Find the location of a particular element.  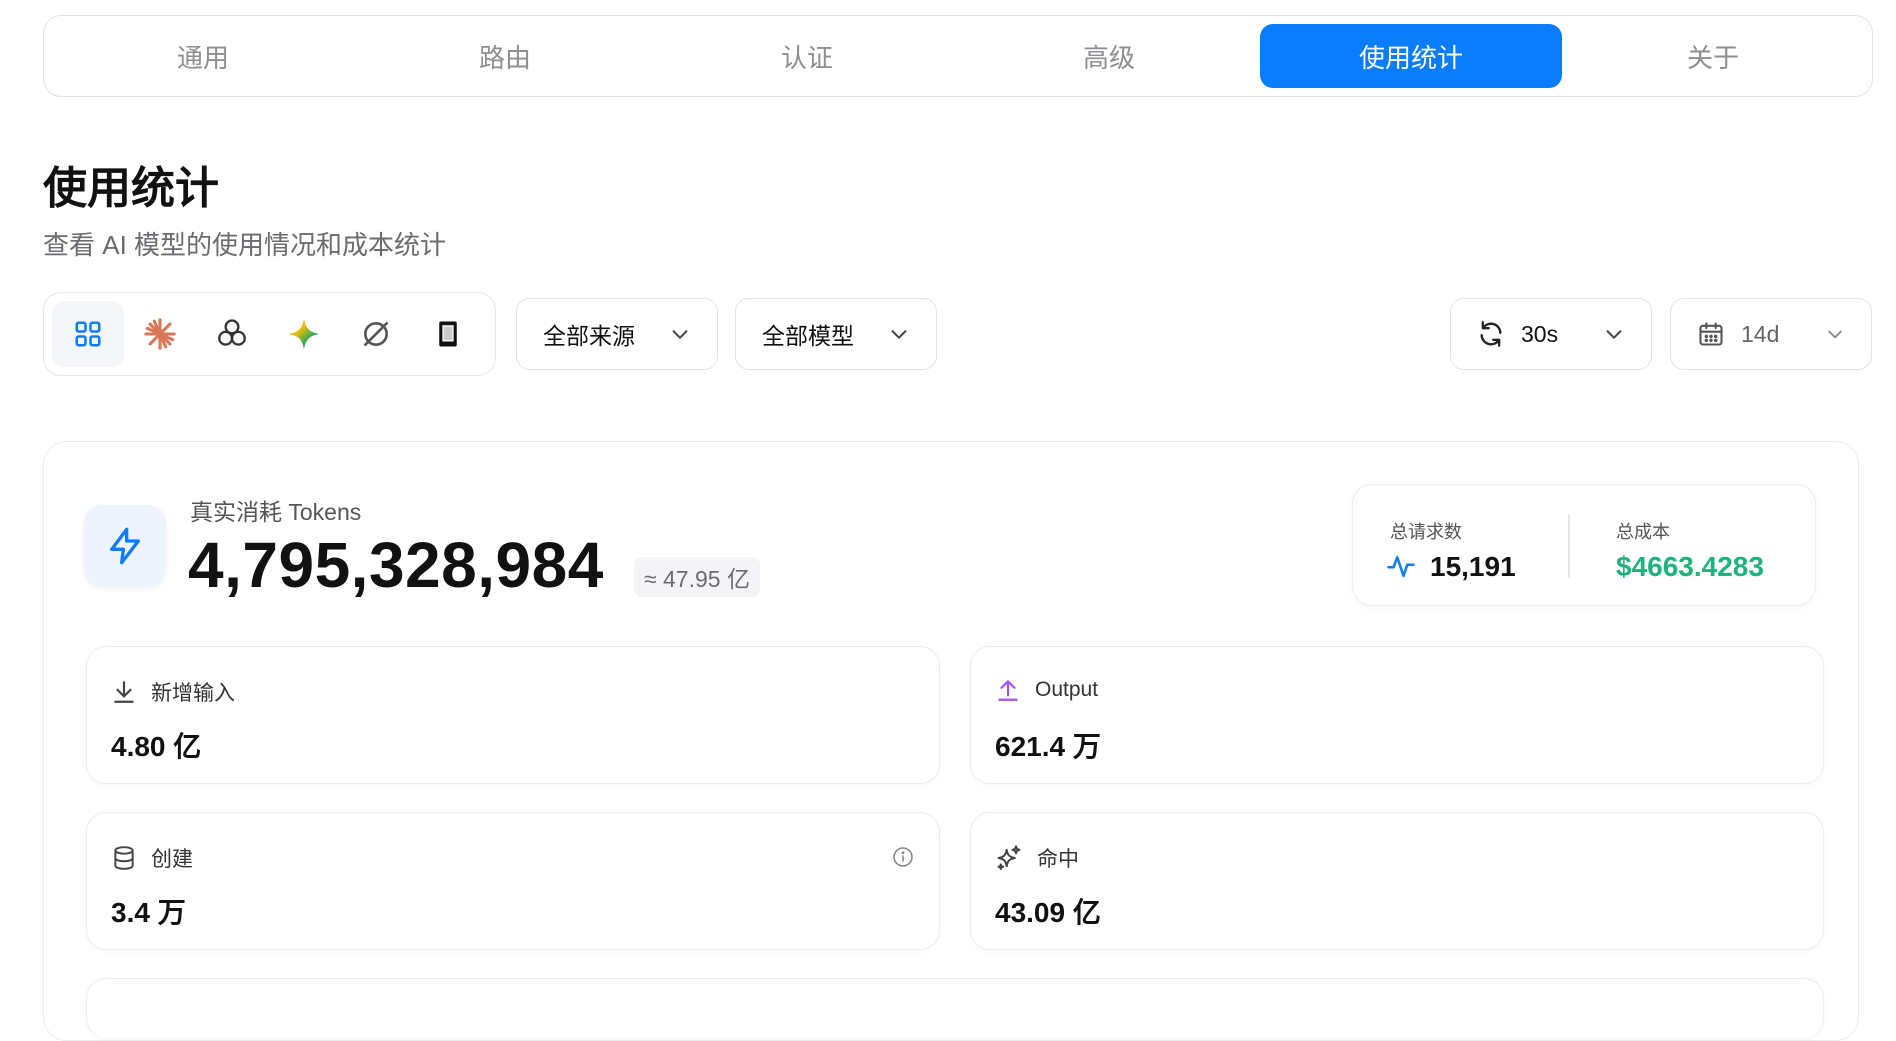

tokens-approx-badge: ≈ 47.95 亿 is located at coordinates (697, 577).